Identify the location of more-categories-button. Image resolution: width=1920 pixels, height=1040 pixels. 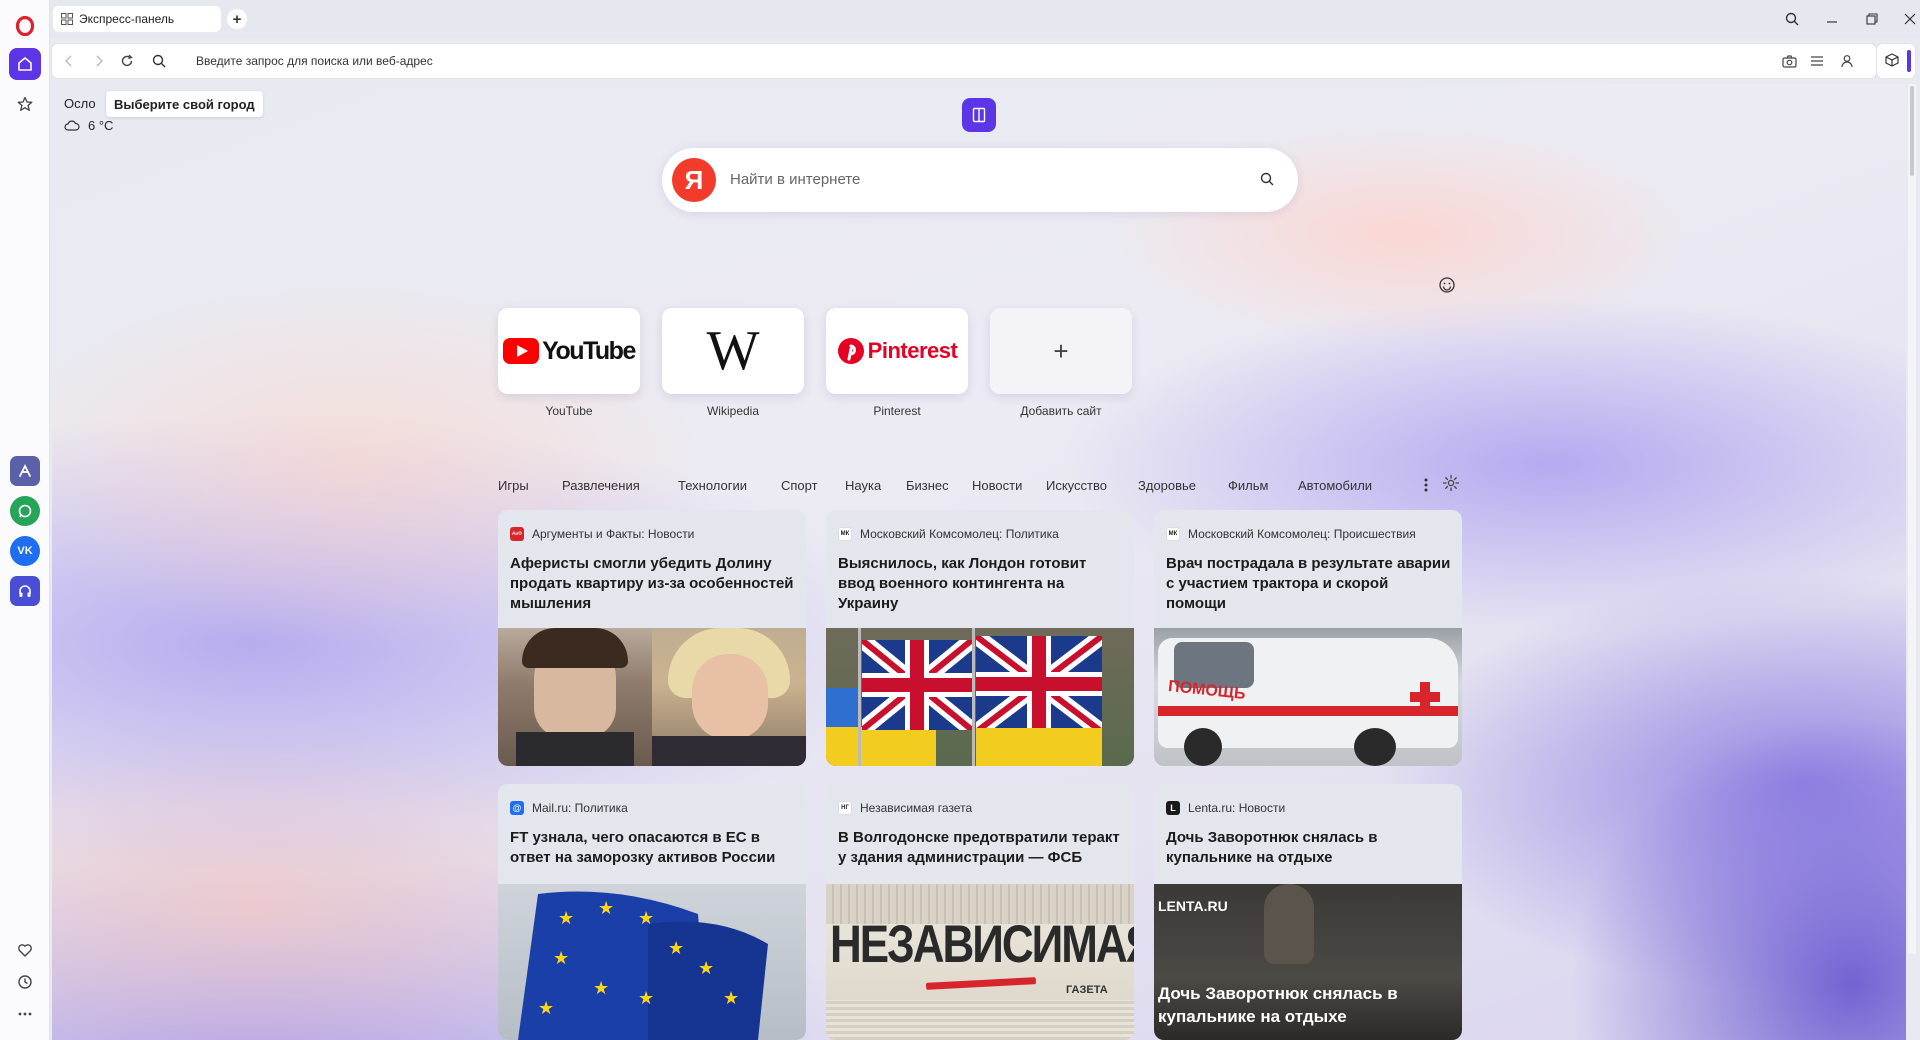
(1426, 487).